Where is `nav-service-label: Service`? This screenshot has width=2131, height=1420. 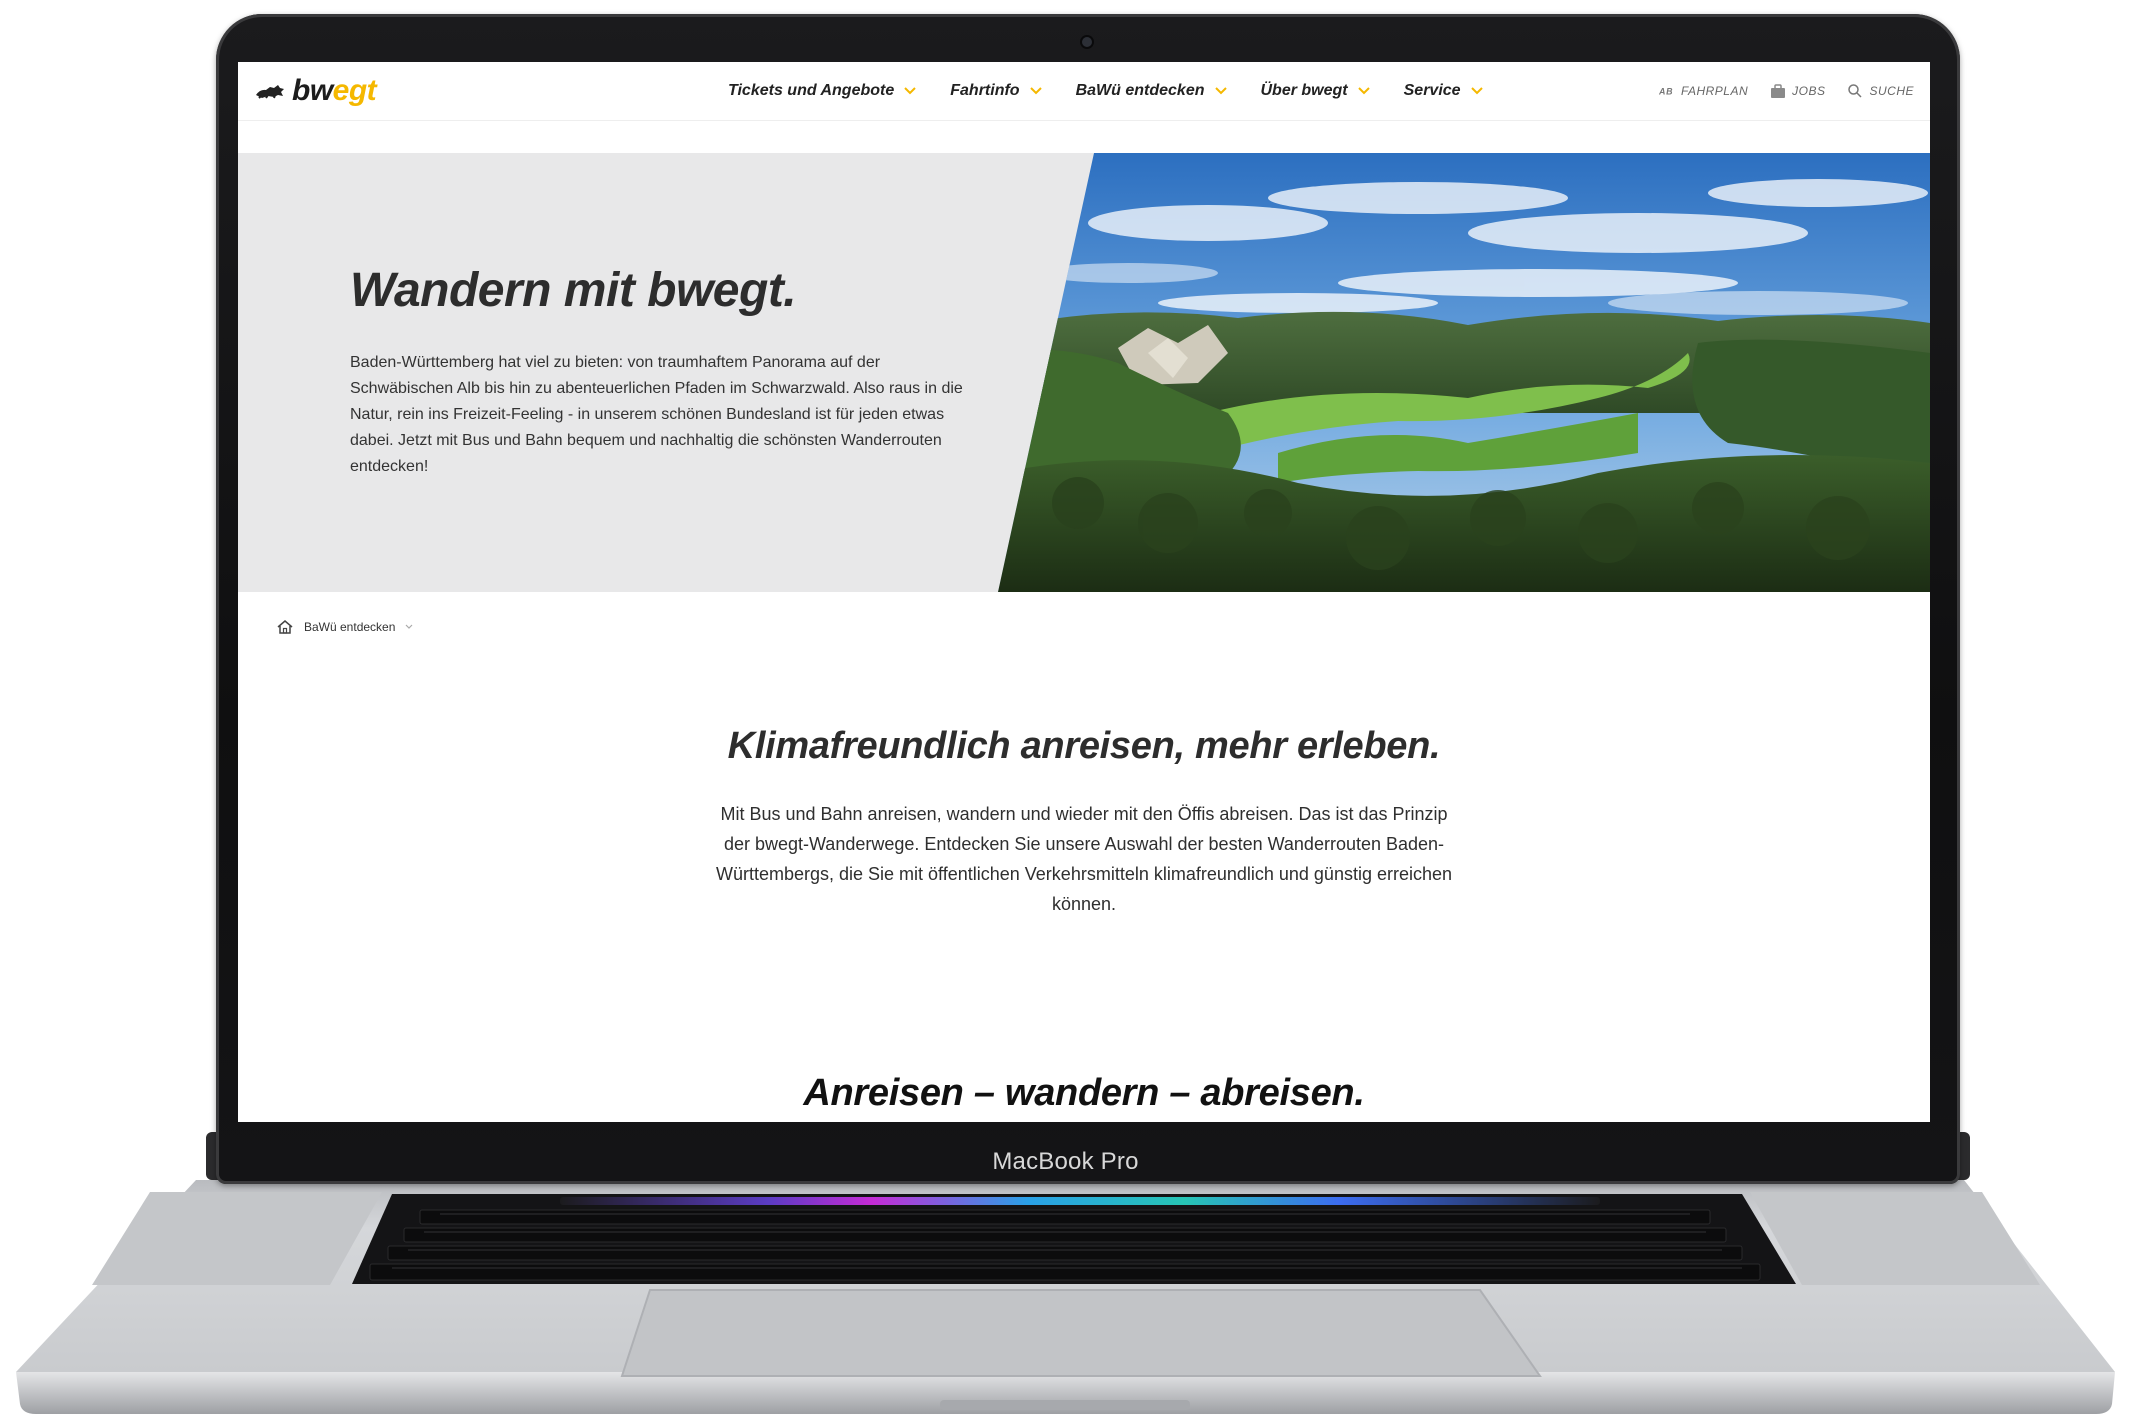 nav-service-label: Service is located at coordinates (1432, 90).